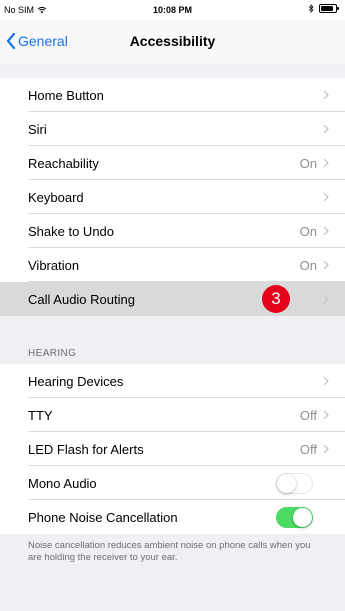  I want to click on step-badge: 3, so click(276, 299).